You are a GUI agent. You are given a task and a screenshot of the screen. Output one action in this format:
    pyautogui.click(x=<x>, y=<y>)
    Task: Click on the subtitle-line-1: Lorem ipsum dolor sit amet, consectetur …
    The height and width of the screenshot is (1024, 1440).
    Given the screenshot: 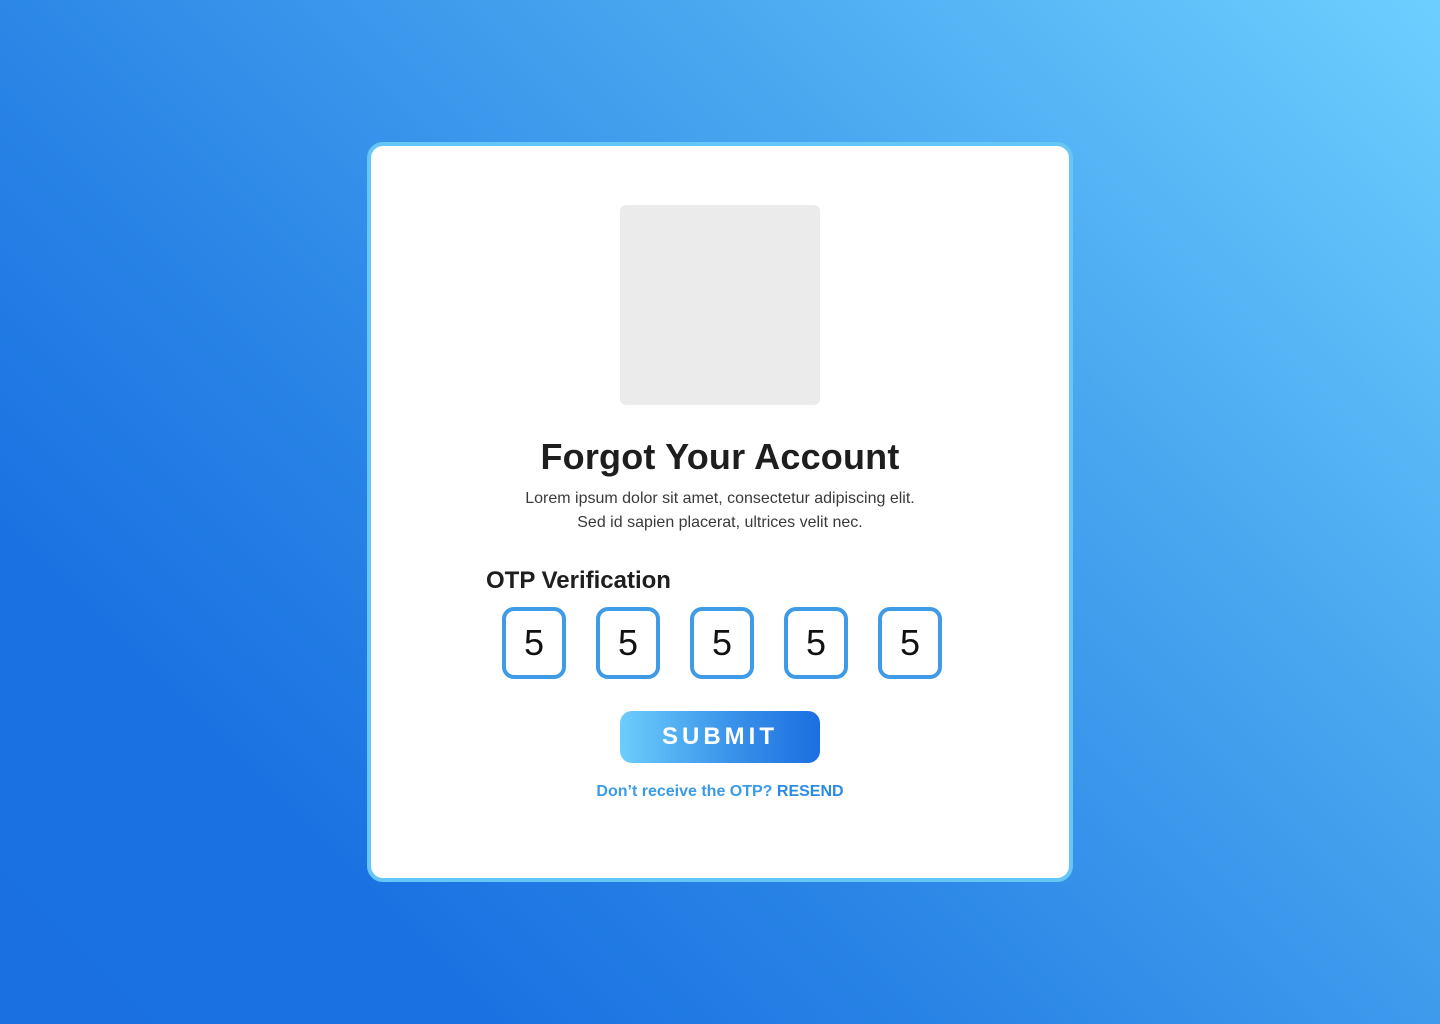 What is the action you would take?
    pyautogui.click(x=720, y=498)
    